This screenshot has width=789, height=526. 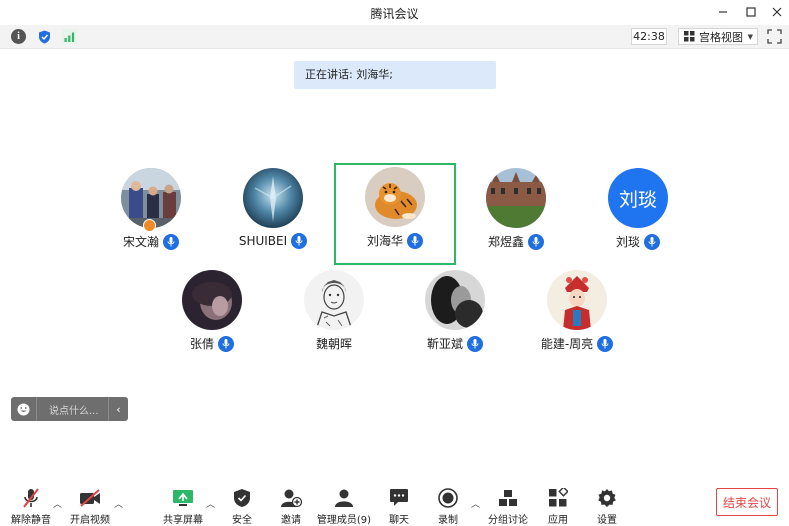 I want to click on manage-members-label: 管理成员(9), so click(x=344, y=520).